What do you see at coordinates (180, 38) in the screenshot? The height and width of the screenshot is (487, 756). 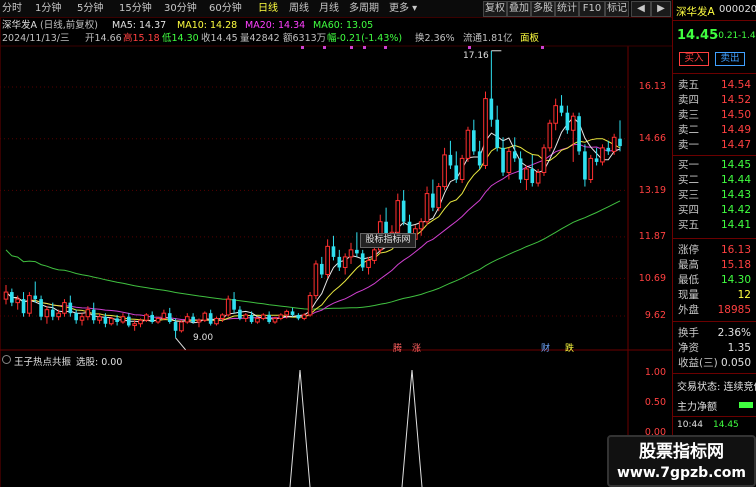 I see `bar-low: 低14.30` at bounding box center [180, 38].